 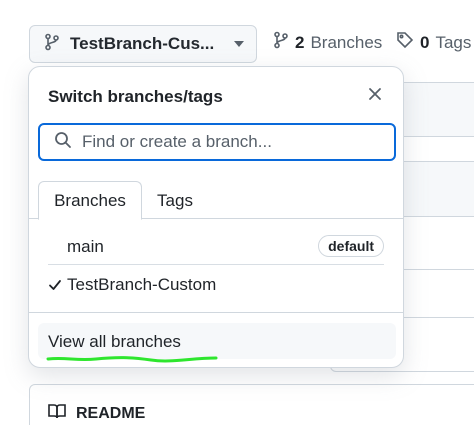 I want to click on book-icon, so click(x=57, y=413).